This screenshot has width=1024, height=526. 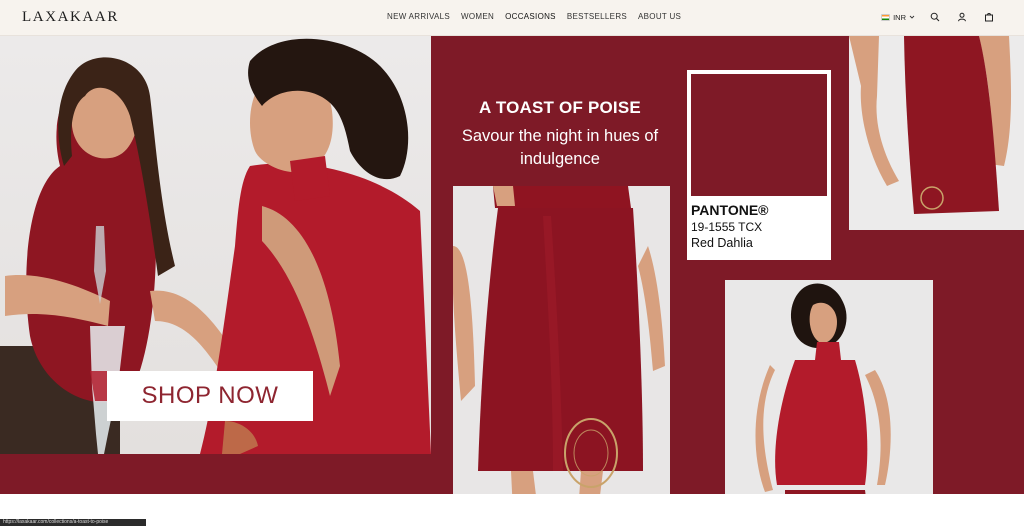 I want to click on pantone-brand: PANTONE®, so click(x=730, y=210).